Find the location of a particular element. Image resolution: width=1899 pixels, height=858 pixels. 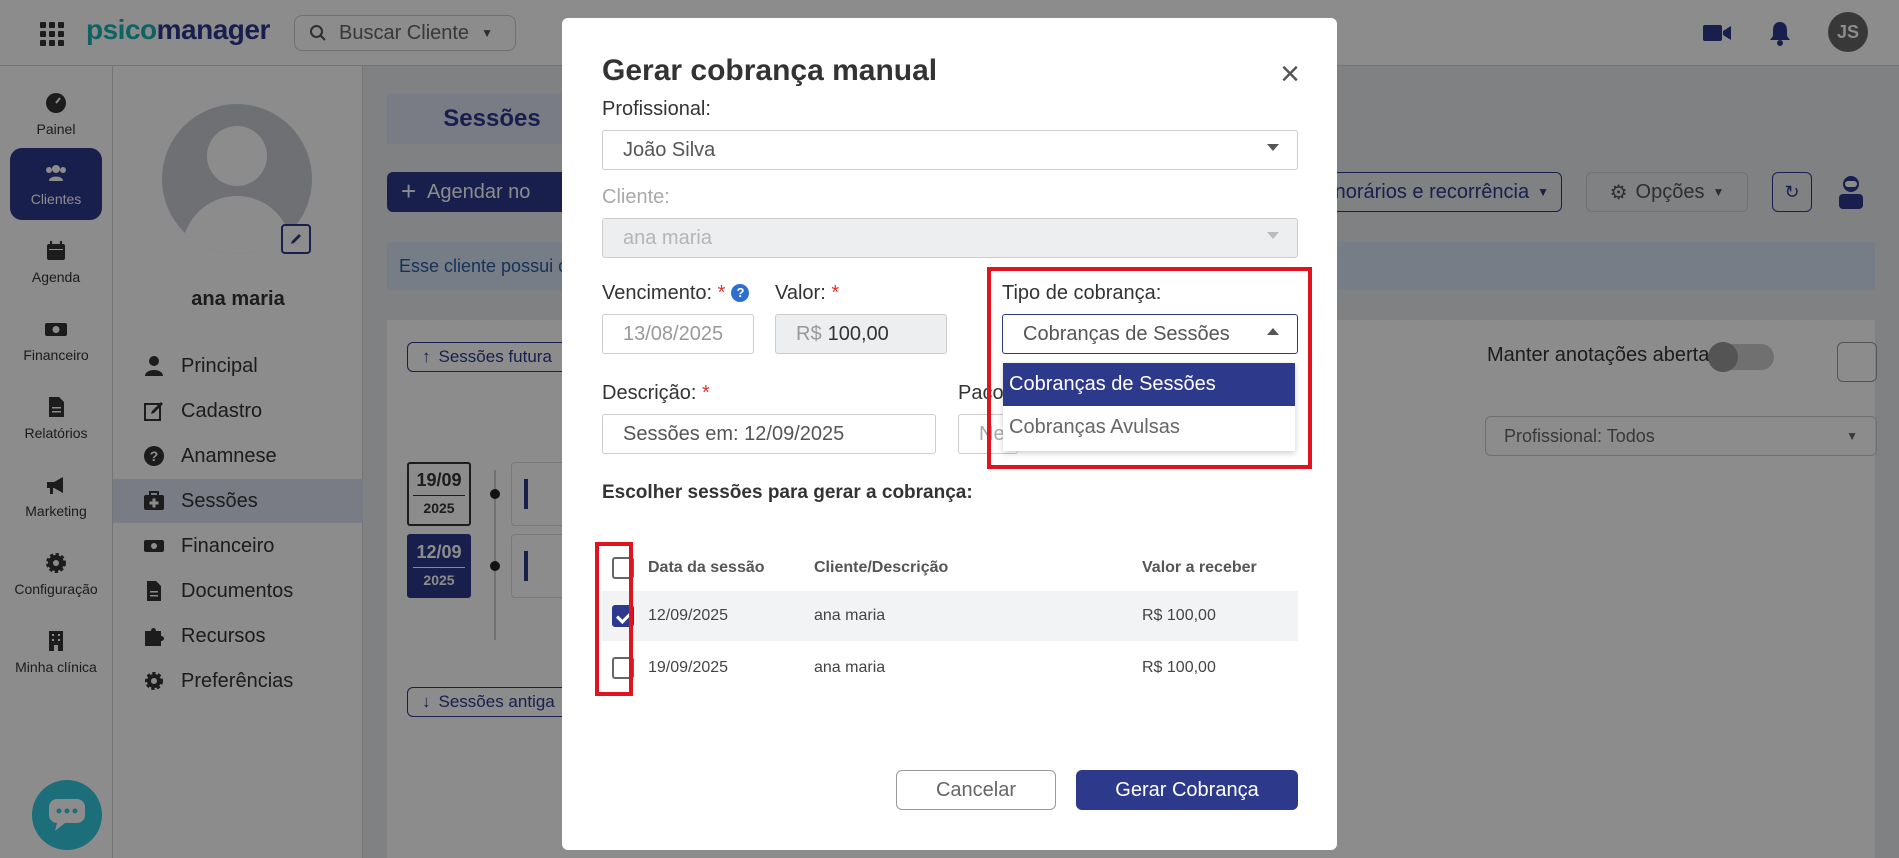

professional-value: João Silva is located at coordinates (669, 149).